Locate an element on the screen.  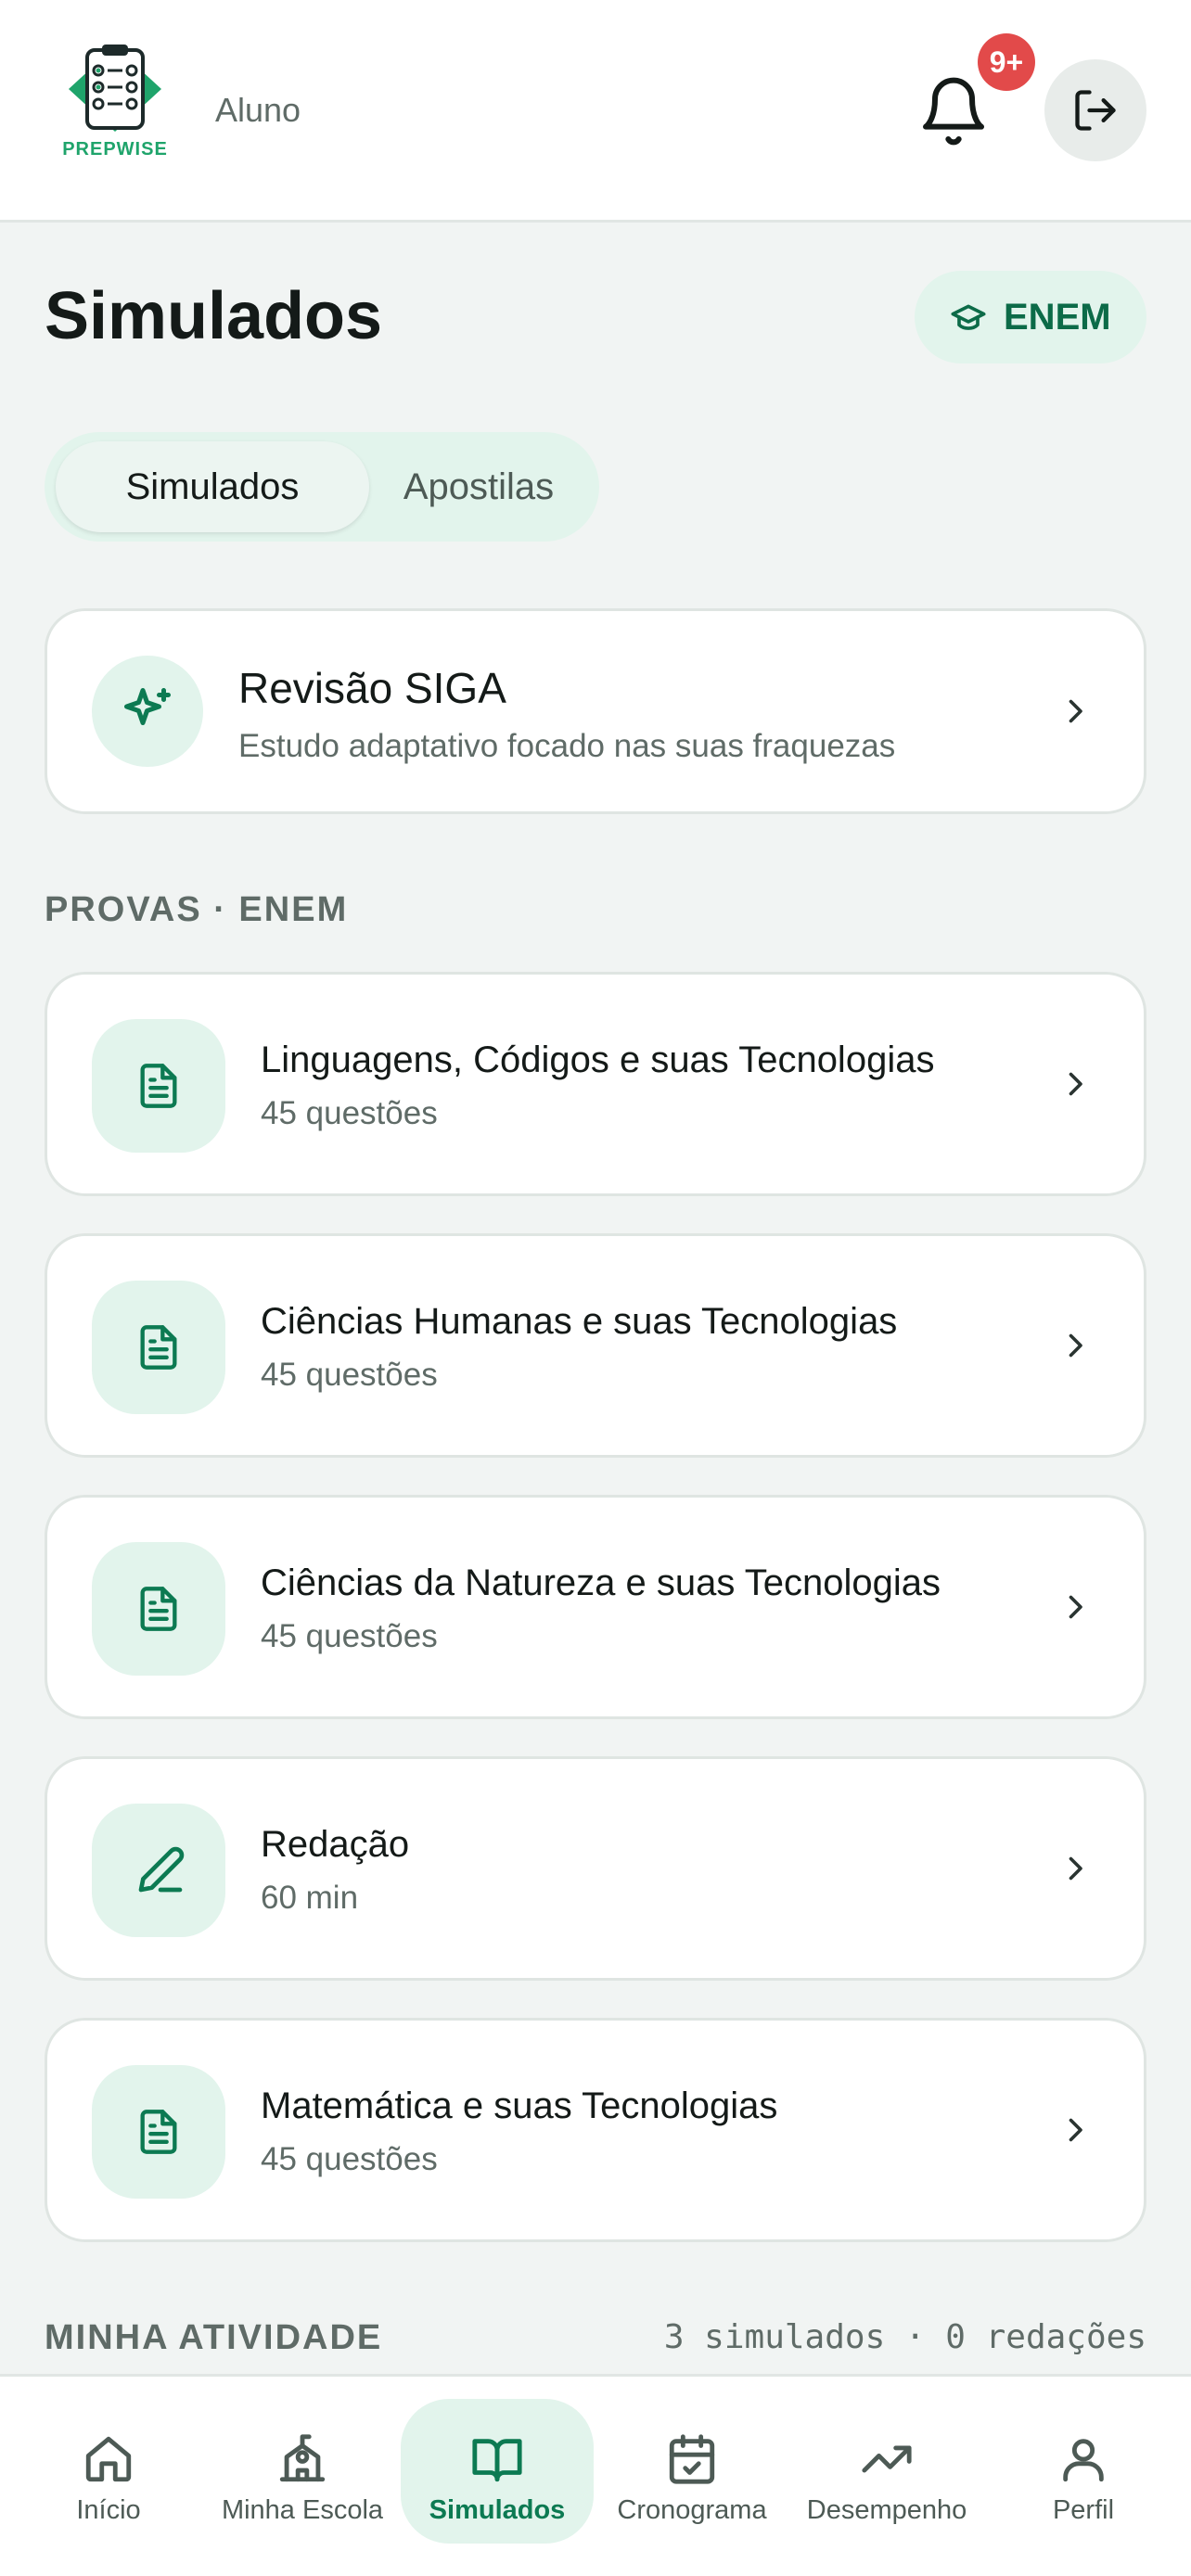
exam-title: Ciências da Natureza e suas Tecnologias is located at coordinates (601, 1582).